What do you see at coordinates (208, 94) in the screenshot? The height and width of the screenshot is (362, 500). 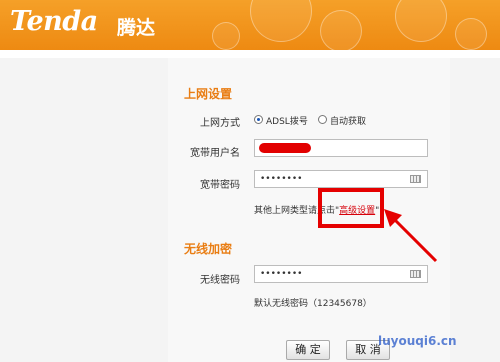 I see `internet-section-title: 上网设置` at bounding box center [208, 94].